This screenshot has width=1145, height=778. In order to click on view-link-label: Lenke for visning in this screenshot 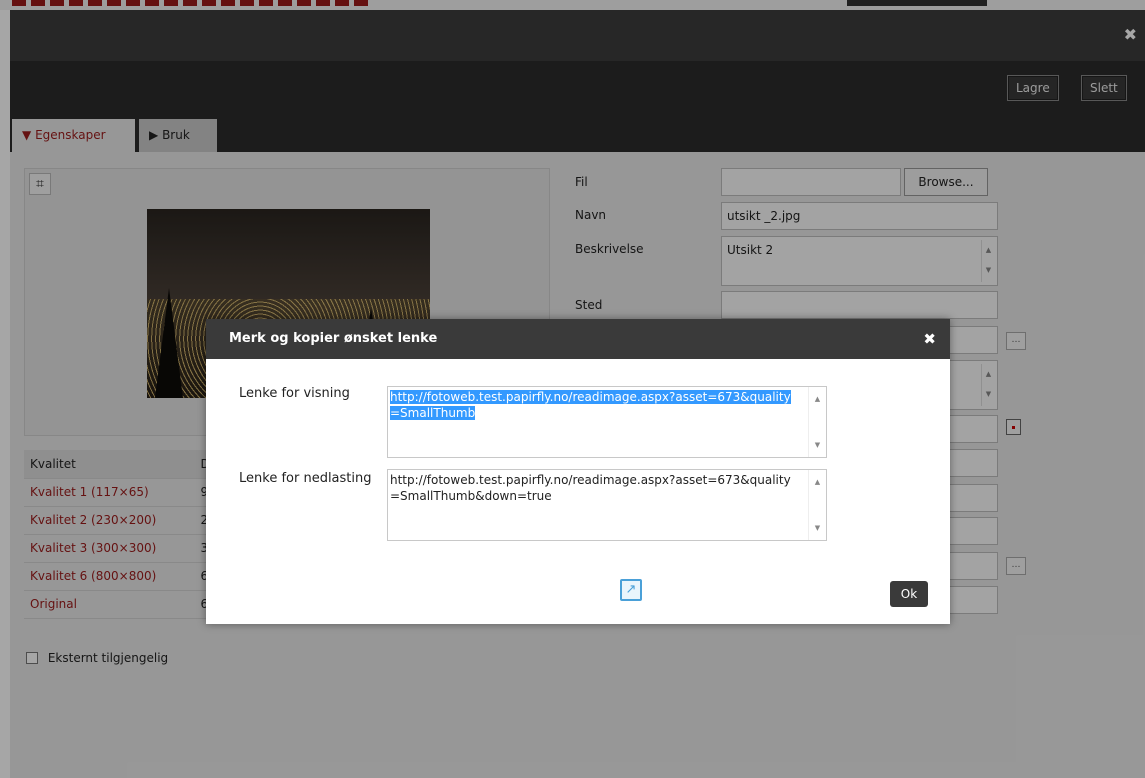, I will do `click(294, 393)`.